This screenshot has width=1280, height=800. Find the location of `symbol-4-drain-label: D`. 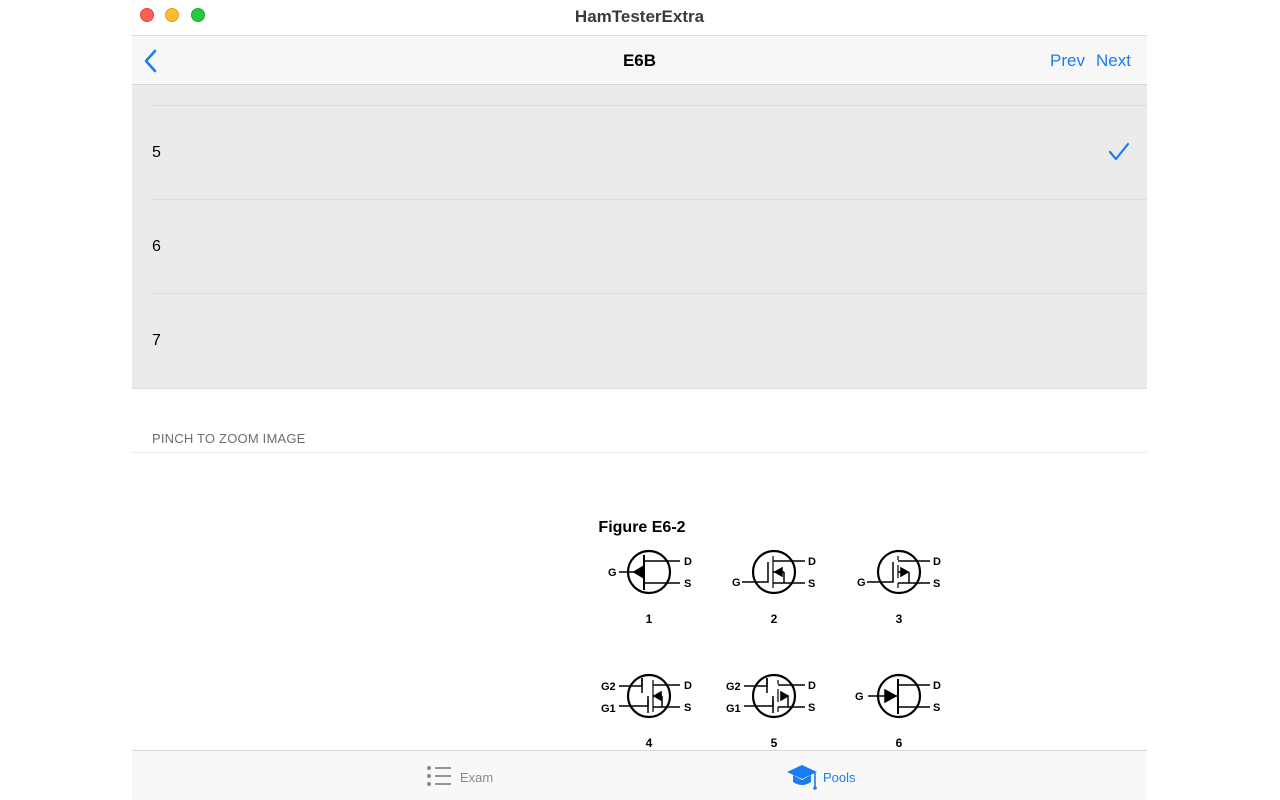

symbol-4-drain-label: D is located at coordinates (688, 686).